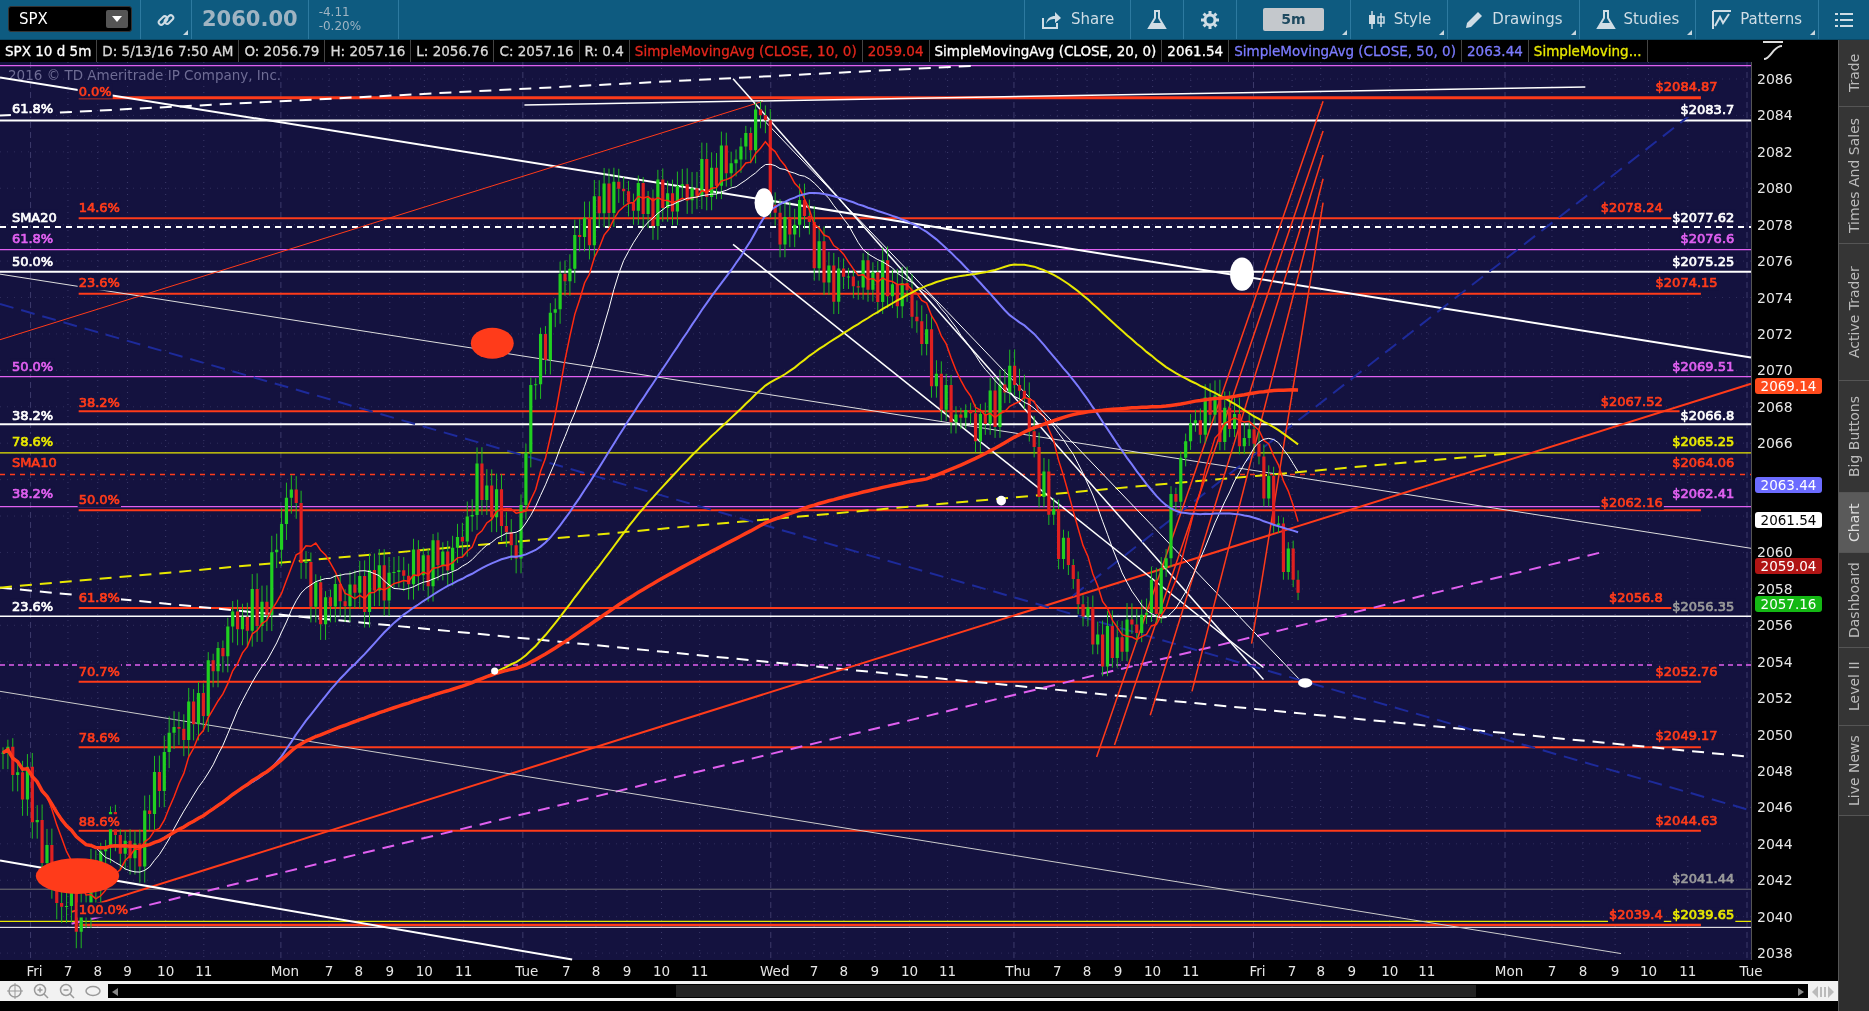  Describe the element at coordinates (1631, 208) in the screenshot. I see `price-label: $2078.24` at that location.